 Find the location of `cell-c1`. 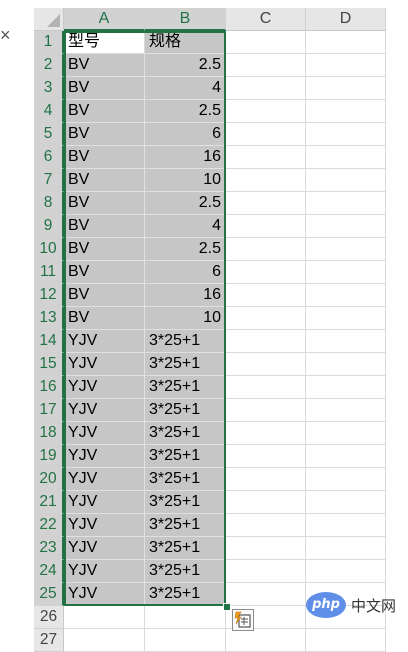

cell-c1 is located at coordinates (266, 42).